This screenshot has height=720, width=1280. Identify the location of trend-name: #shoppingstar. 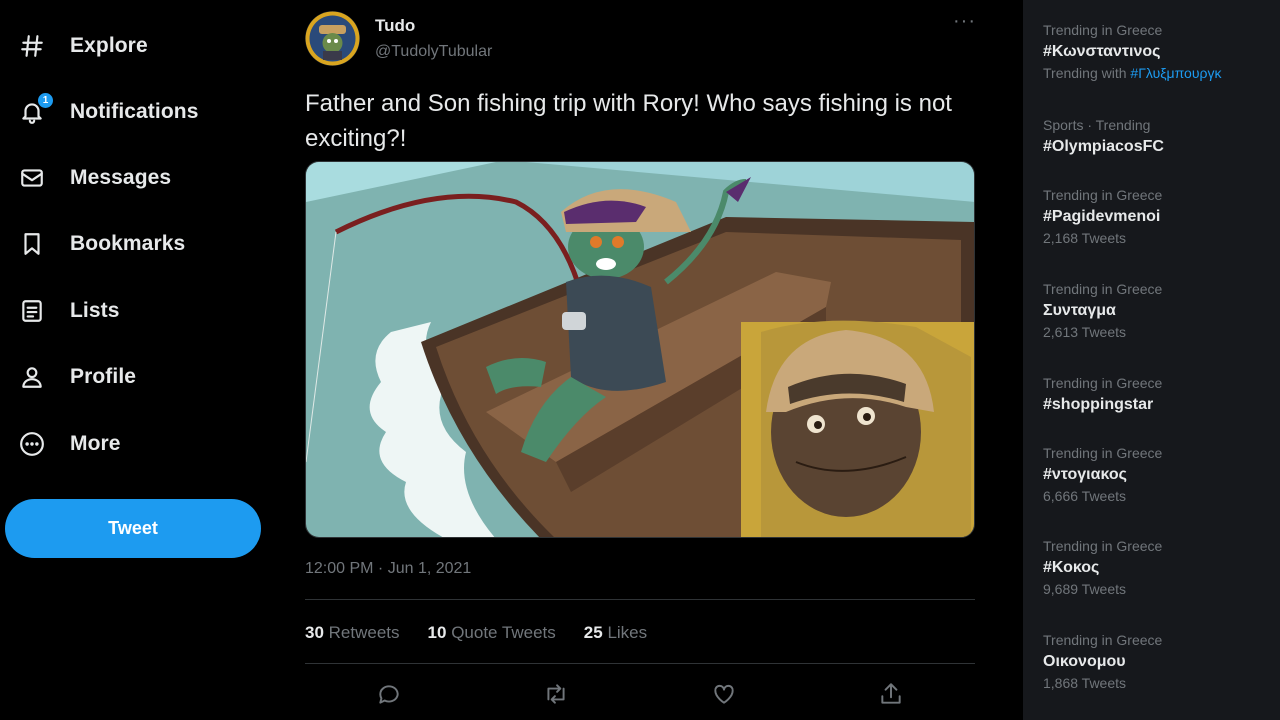
(1098, 404).